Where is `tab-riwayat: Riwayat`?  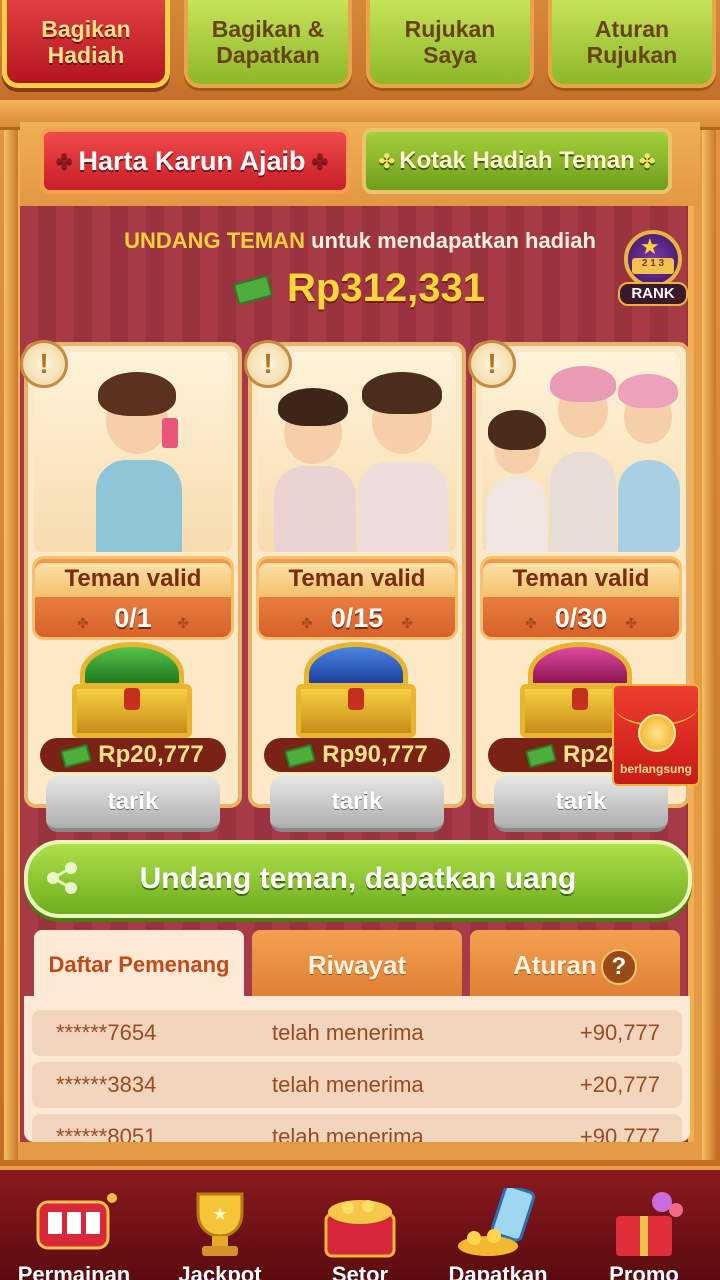 tab-riwayat: Riwayat is located at coordinates (357, 964).